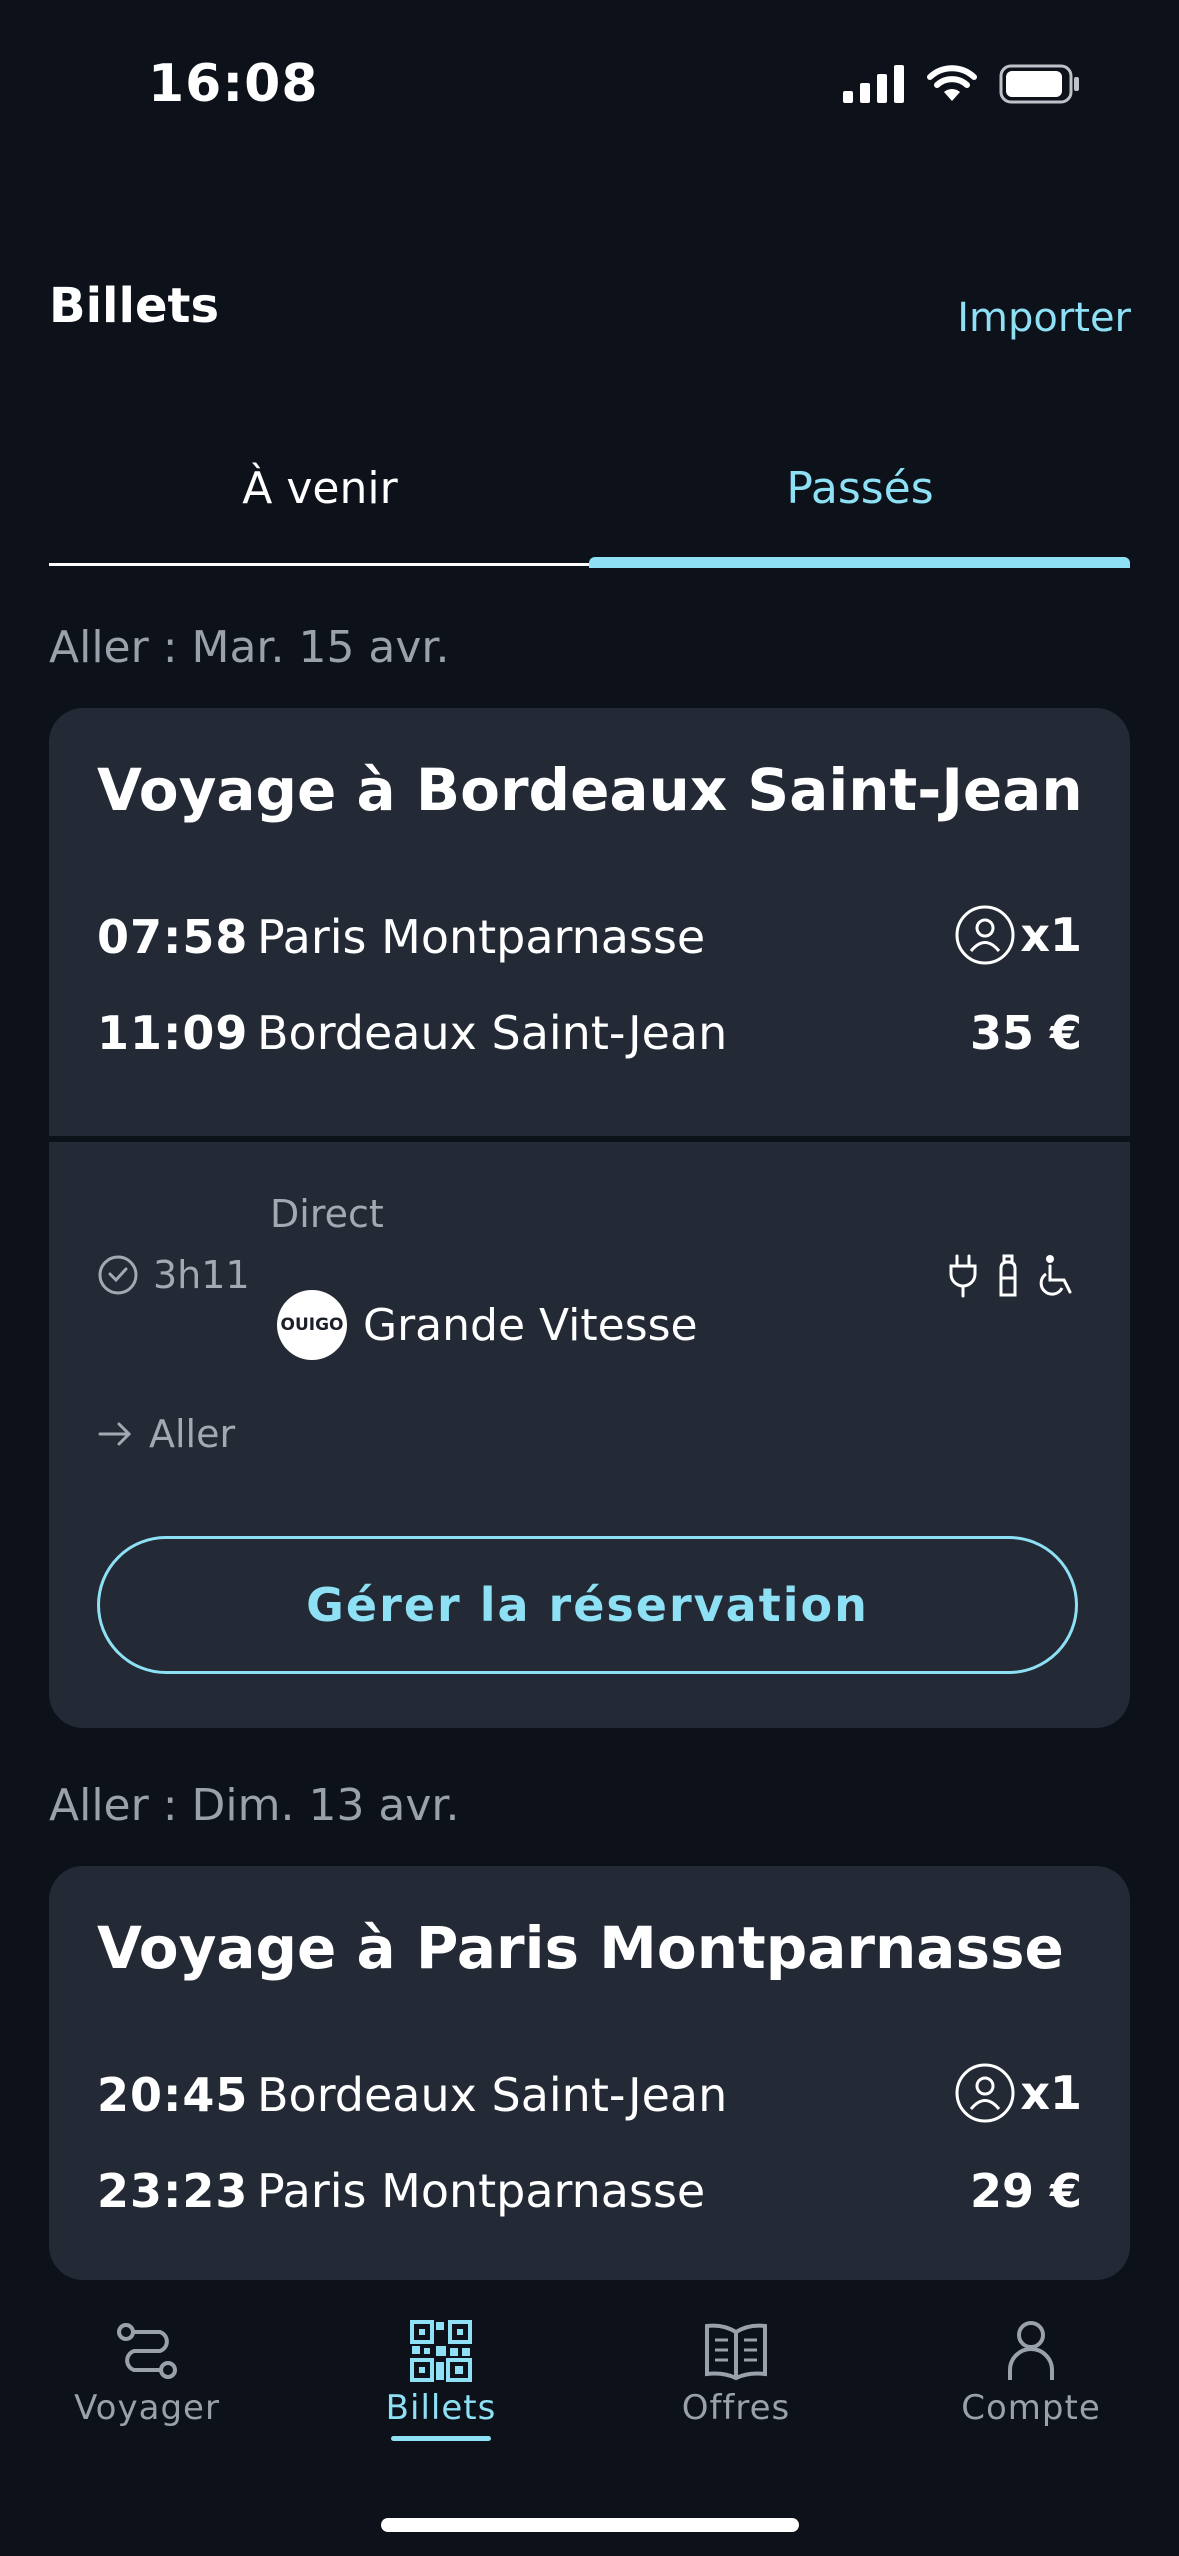 This screenshot has height=2556, width=1179. Describe the element at coordinates (952, 83) in the screenshot. I see `wifi-icon` at that location.